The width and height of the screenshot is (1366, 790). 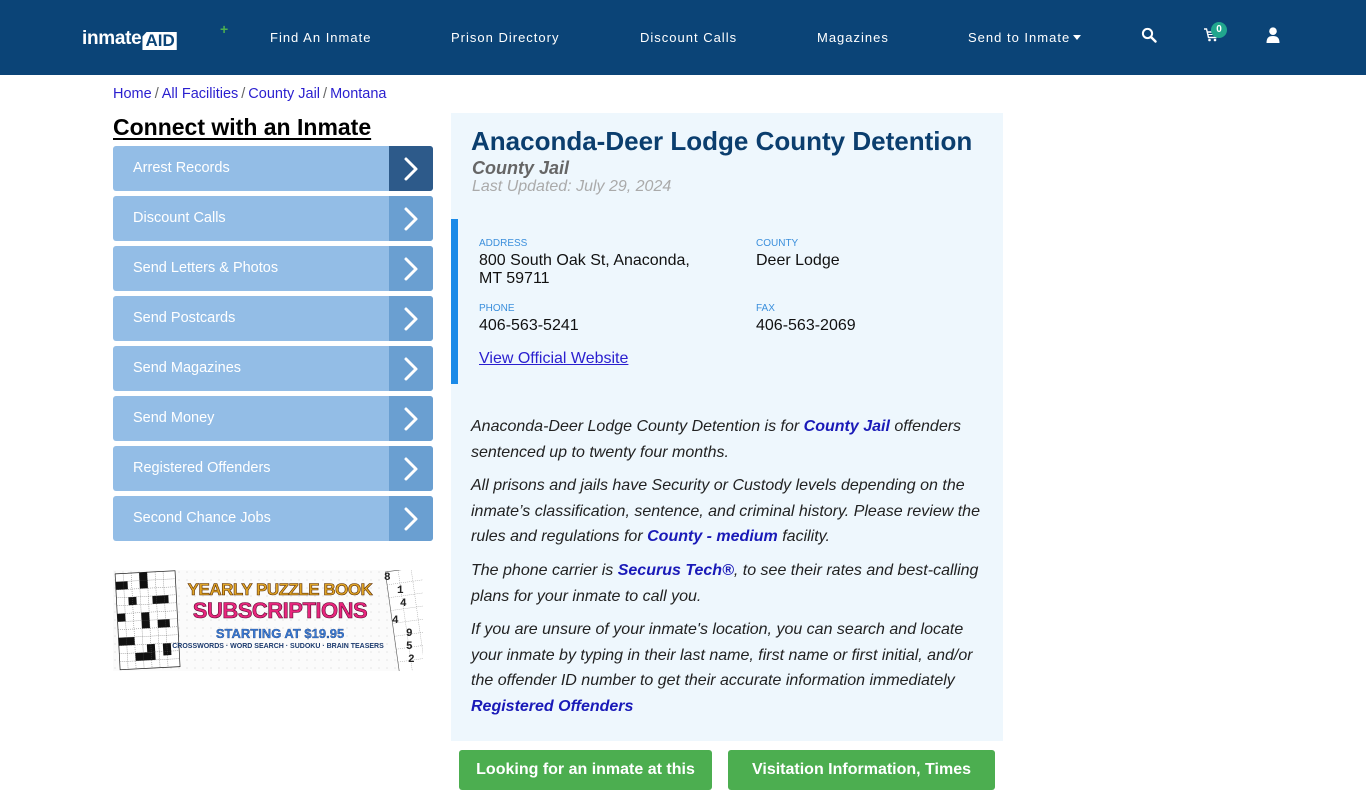 What do you see at coordinates (1077, 37) in the screenshot?
I see `caret-down-icon` at bounding box center [1077, 37].